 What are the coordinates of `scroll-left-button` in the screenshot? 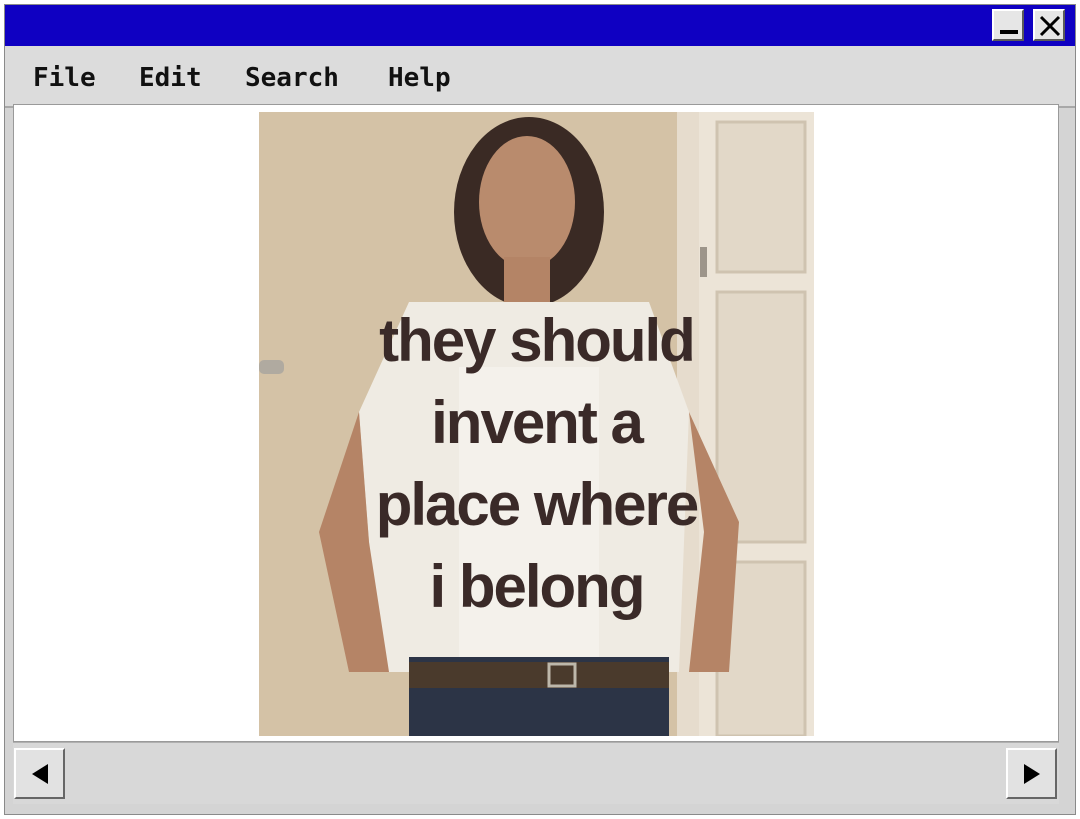 It's located at (39, 773).